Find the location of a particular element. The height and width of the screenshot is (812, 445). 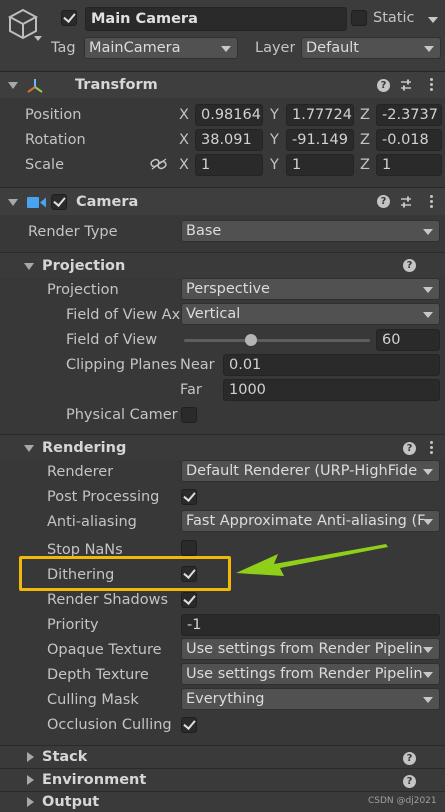

static-toggle is located at coordinates (359, 18).